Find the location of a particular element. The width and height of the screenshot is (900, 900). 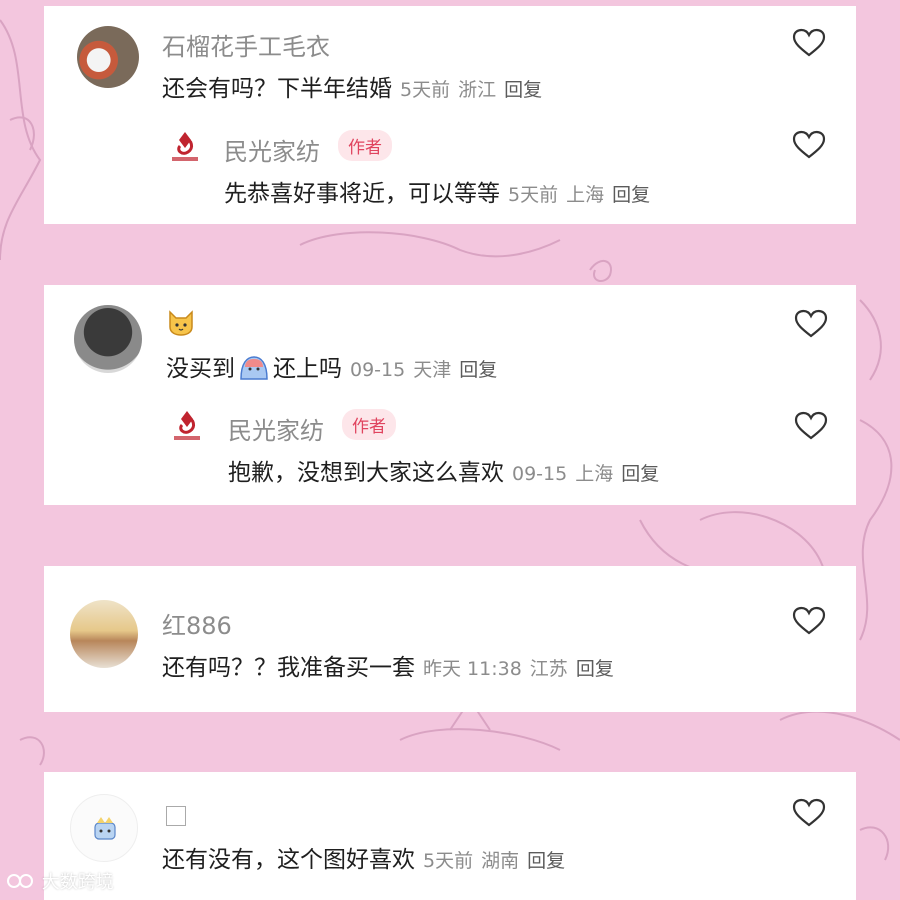

watermark-text: 大数跨境 is located at coordinates (77, 882).